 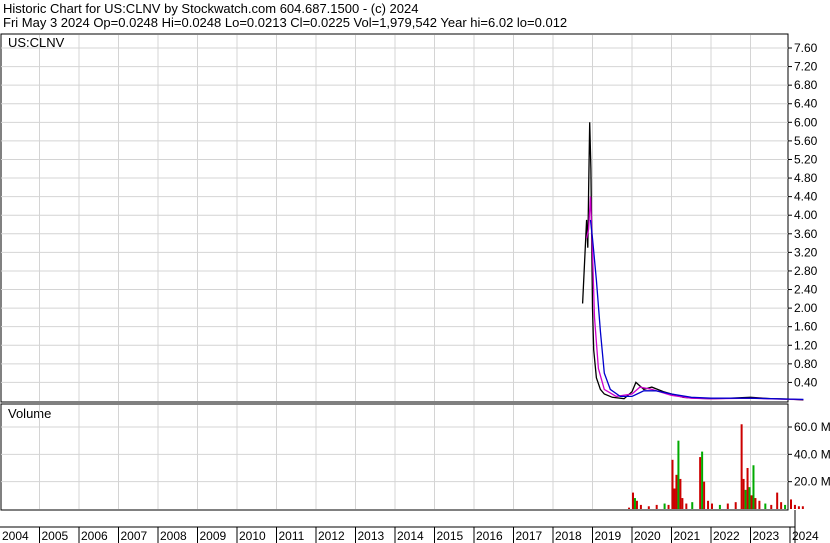 I want to click on price-tick-label: 3.20, so click(x=806, y=252).